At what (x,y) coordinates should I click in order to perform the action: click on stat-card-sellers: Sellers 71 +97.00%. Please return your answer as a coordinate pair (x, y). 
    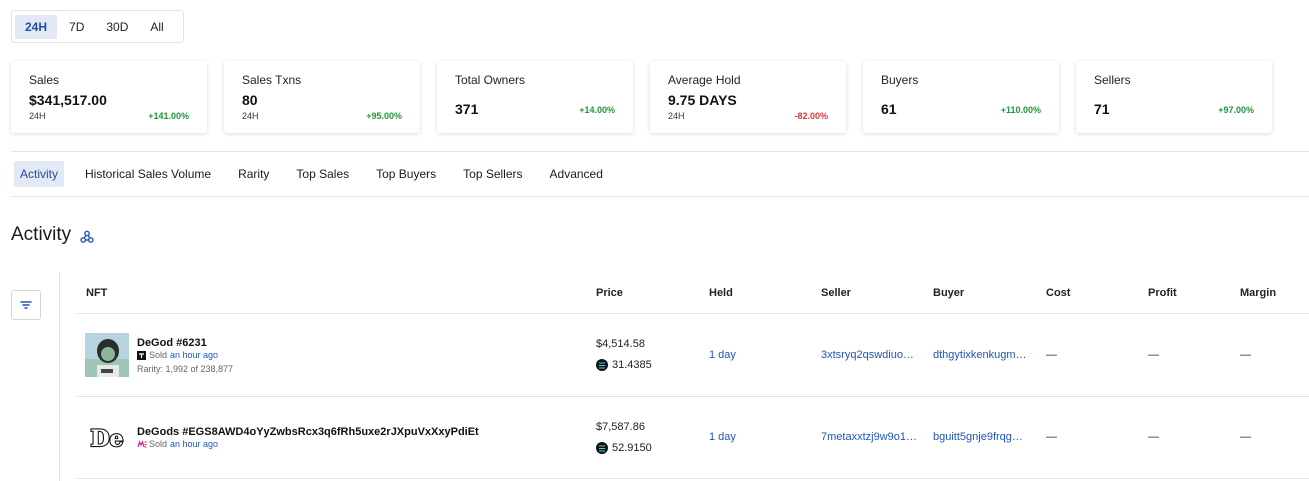
    Looking at the image, I should click on (1174, 97).